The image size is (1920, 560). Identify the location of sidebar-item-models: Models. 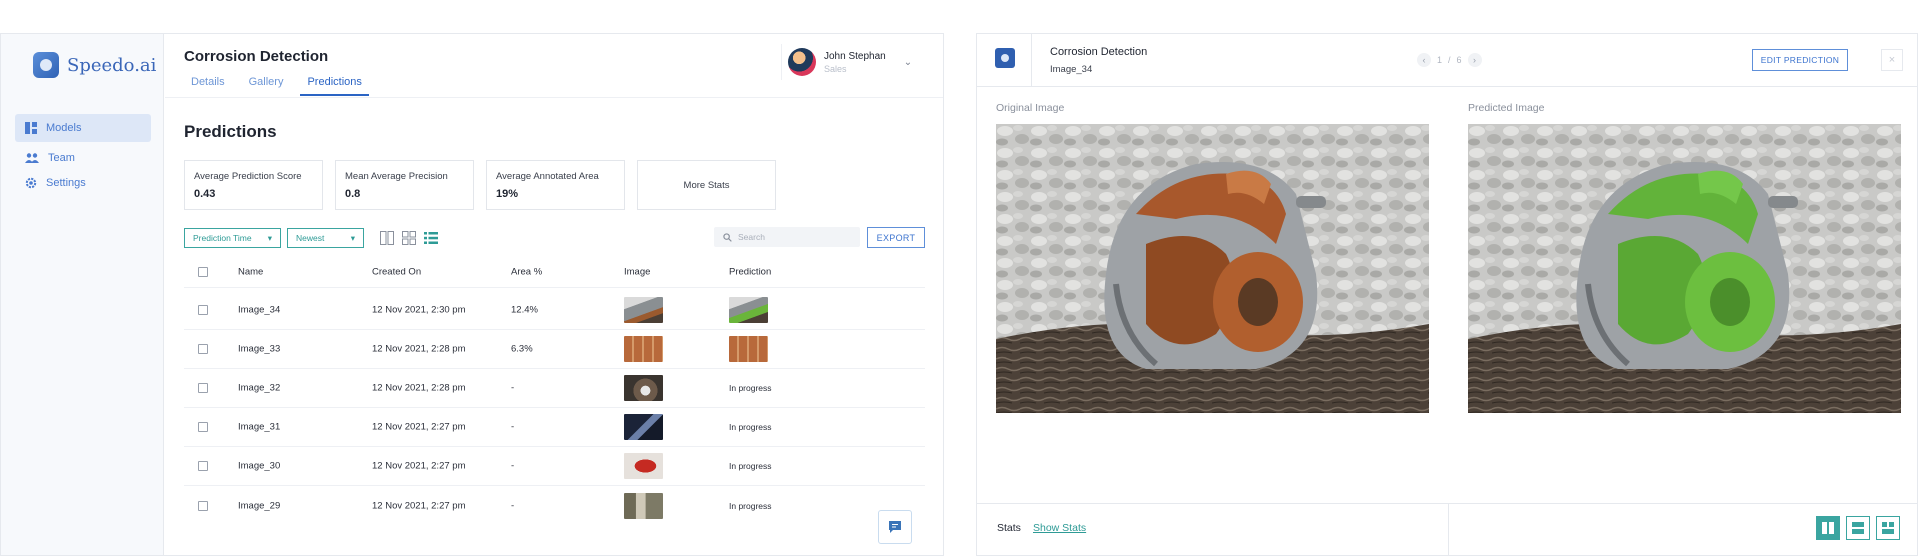
(83, 128).